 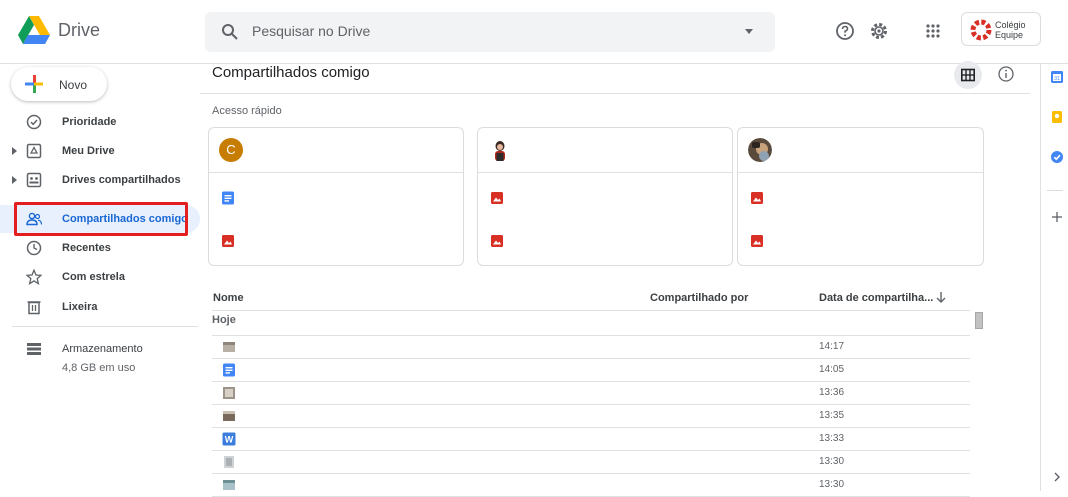 What do you see at coordinates (93, 277) in the screenshot?
I see `sidebar-item-label: Com estrela` at bounding box center [93, 277].